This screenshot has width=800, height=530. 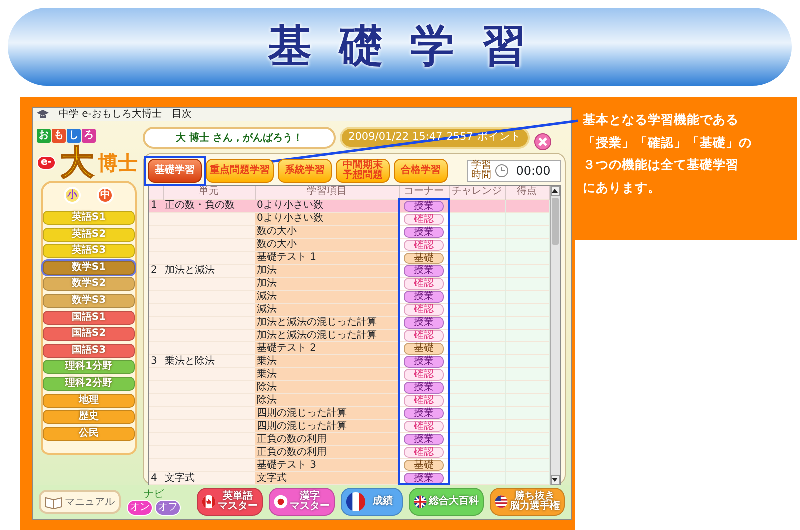 I want to click on highlight-frame, so click(x=175, y=171).